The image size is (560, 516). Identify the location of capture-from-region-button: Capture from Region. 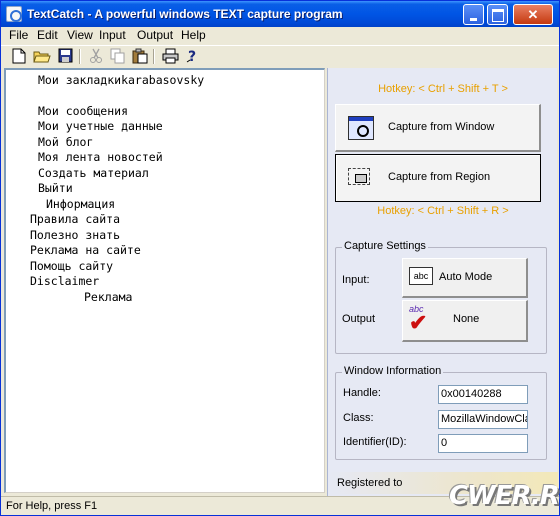
(438, 178).